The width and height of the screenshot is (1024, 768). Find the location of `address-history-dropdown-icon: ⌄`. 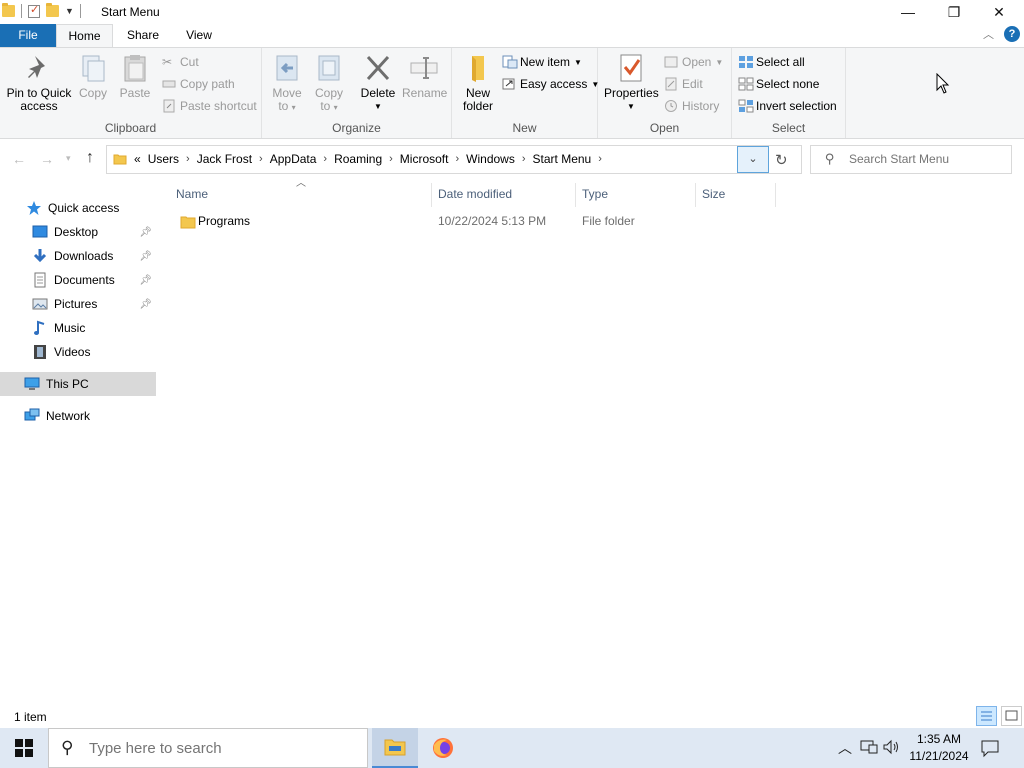

address-history-dropdown-icon: ⌄ is located at coordinates (753, 159).